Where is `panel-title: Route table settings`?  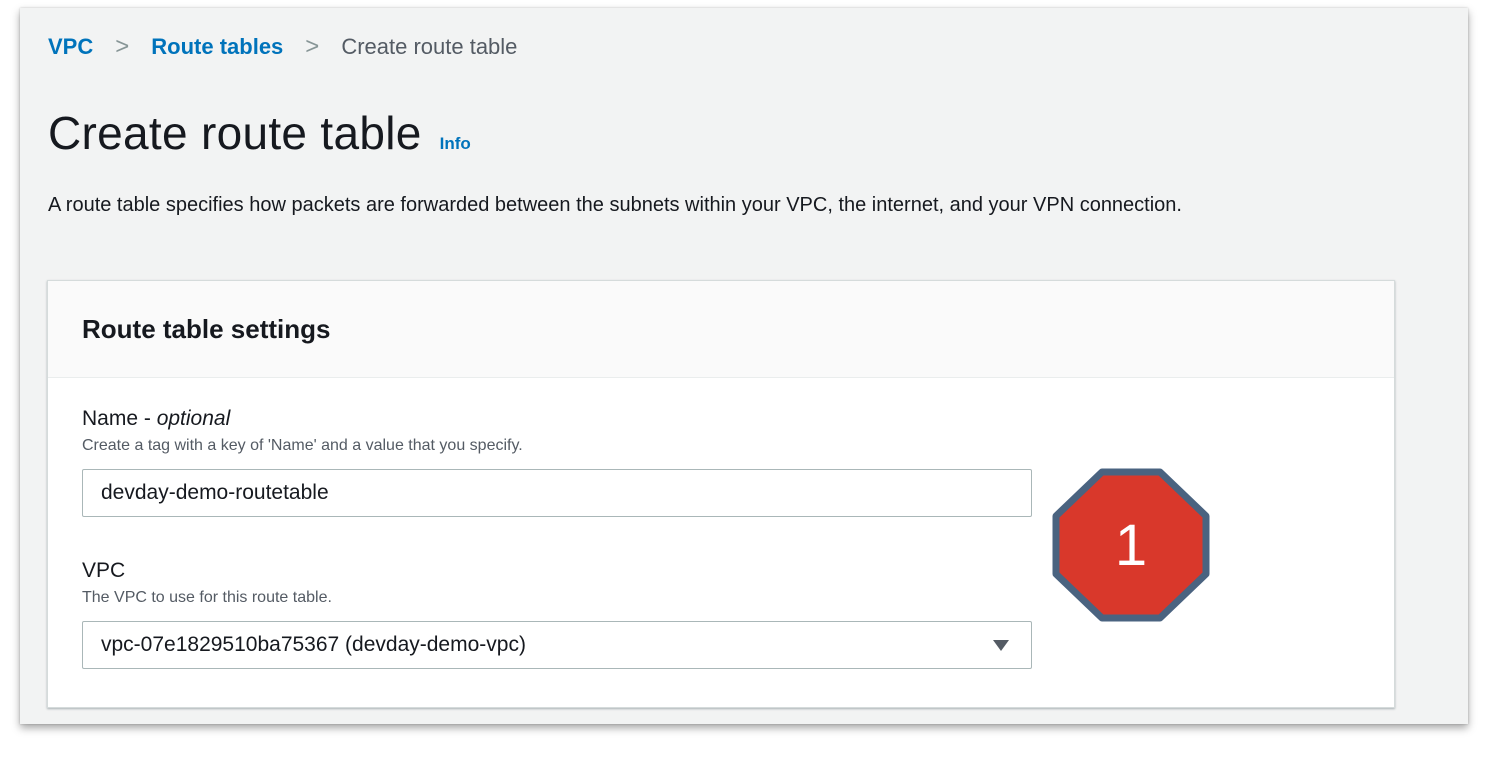
panel-title: Route table settings is located at coordinates (206, 328).